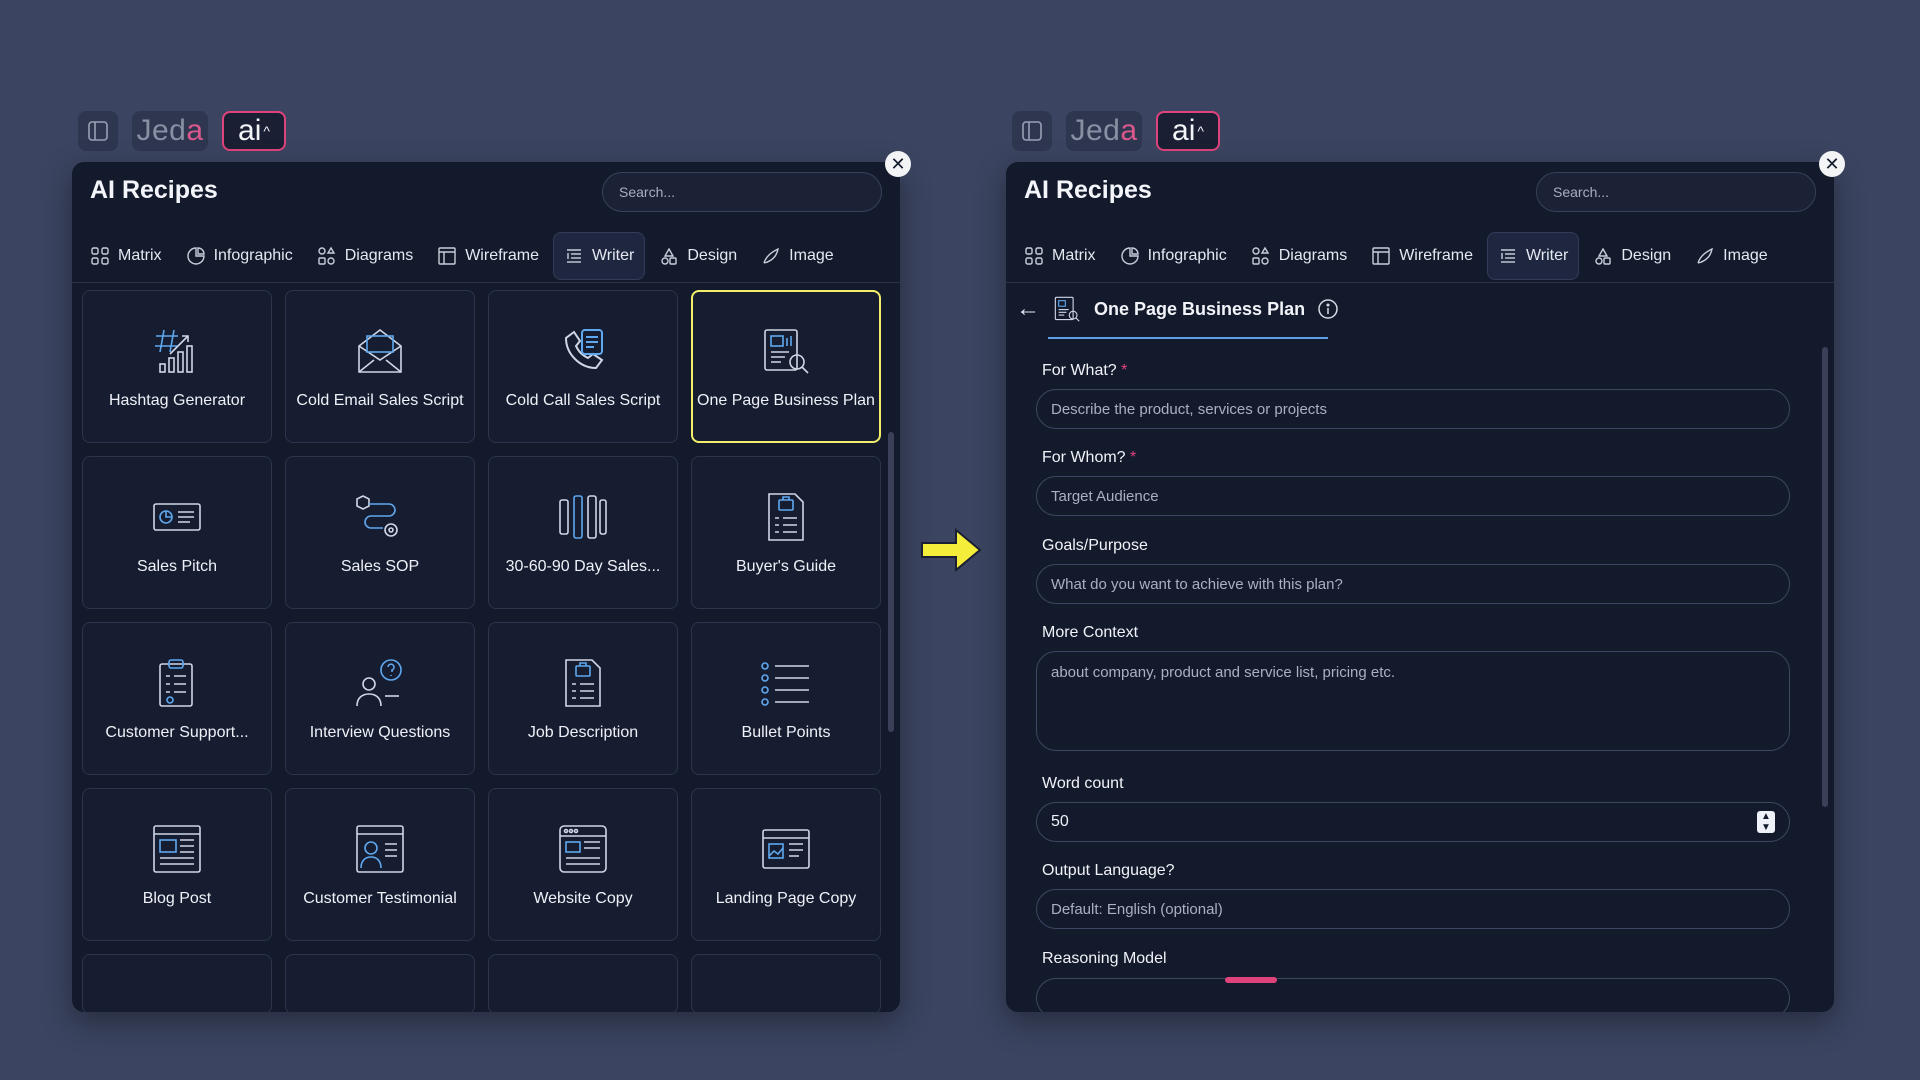 This screenshot has height=1080, width=1920. What do you see at coordinates (786, 516) in the screenshot?
I see `buyers-guide-icon` at bounding box center [786, 516].